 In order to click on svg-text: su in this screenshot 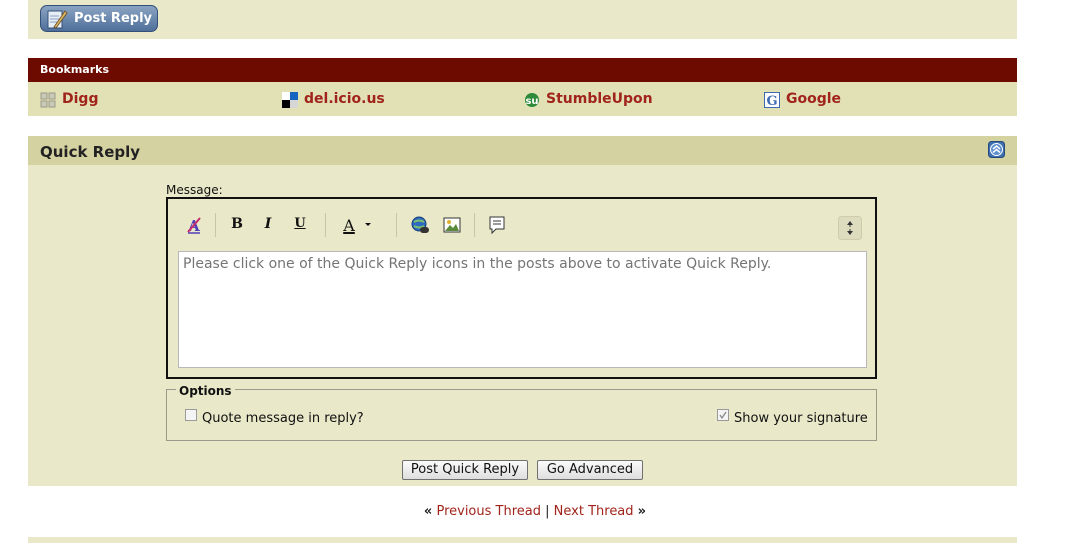, I will do `click(531, 101)`.